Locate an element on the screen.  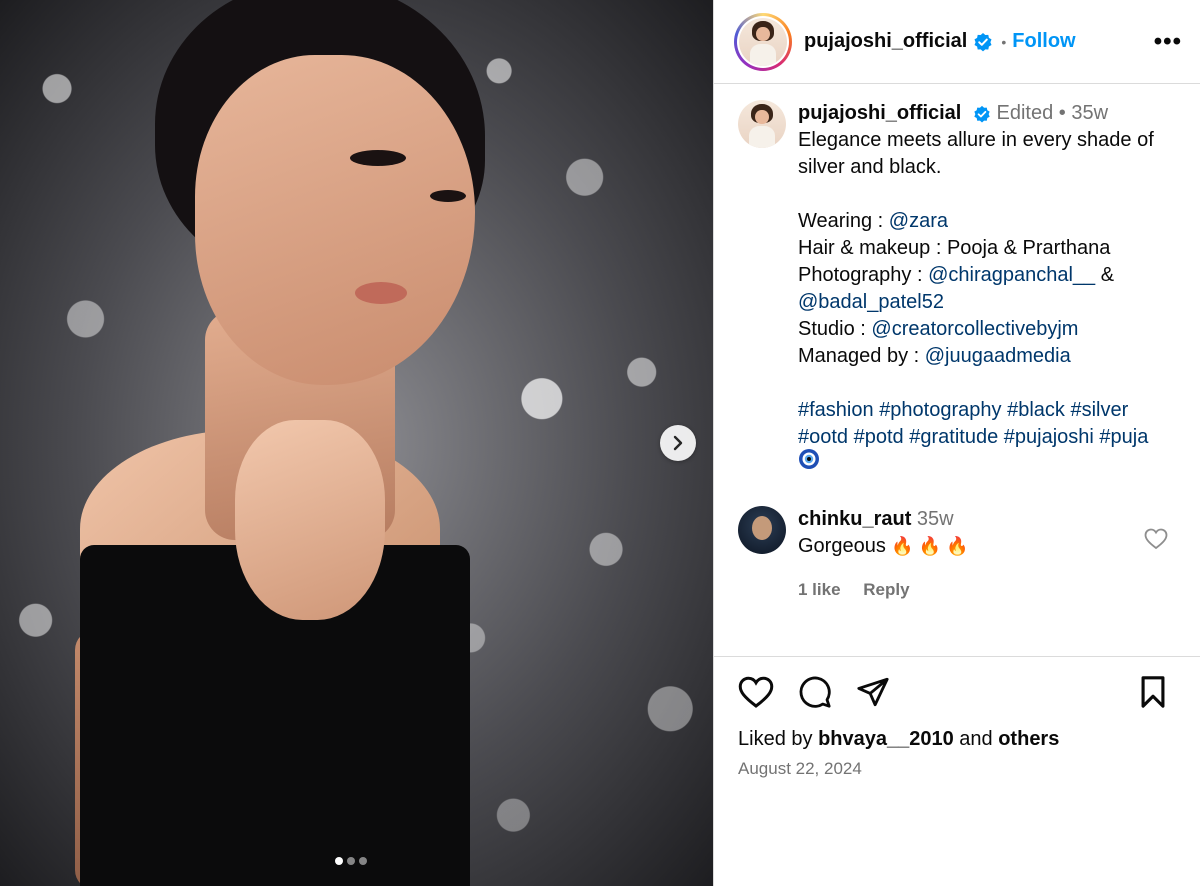
comment-age: 35w is located at coordinates (935, 519).